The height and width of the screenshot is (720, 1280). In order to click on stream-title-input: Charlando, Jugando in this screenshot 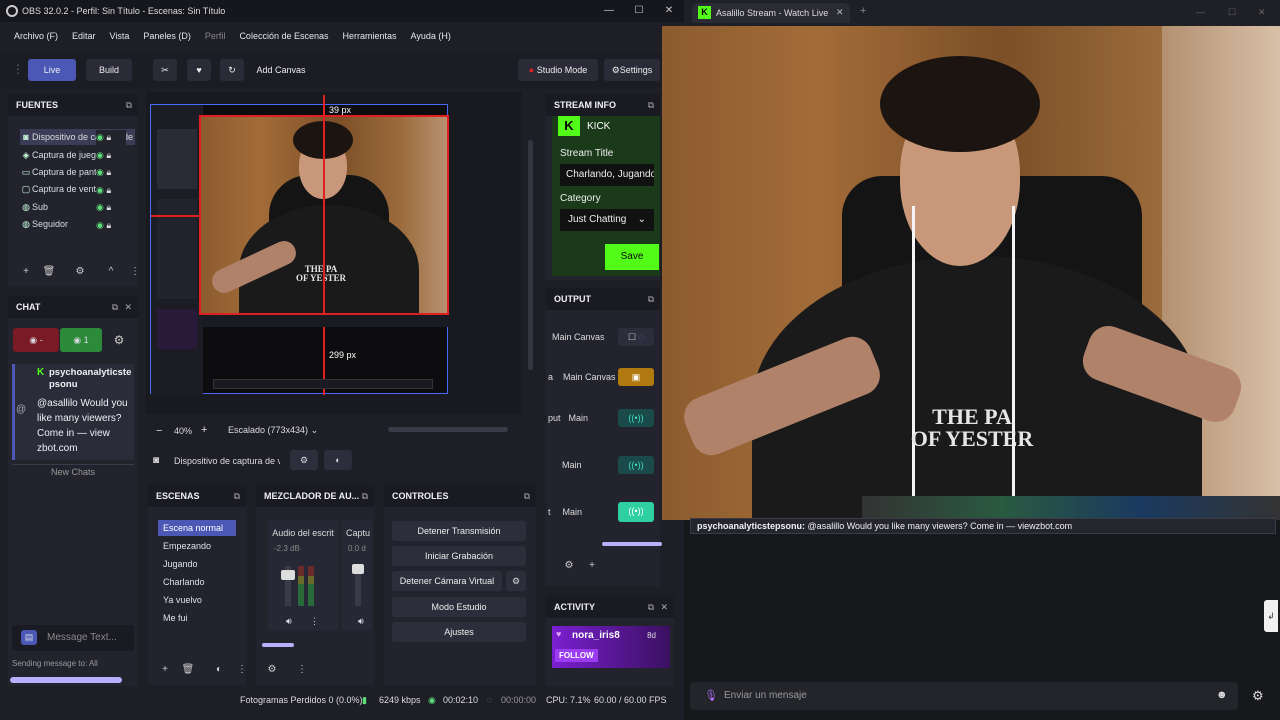, I will do `click(607, 175)`.